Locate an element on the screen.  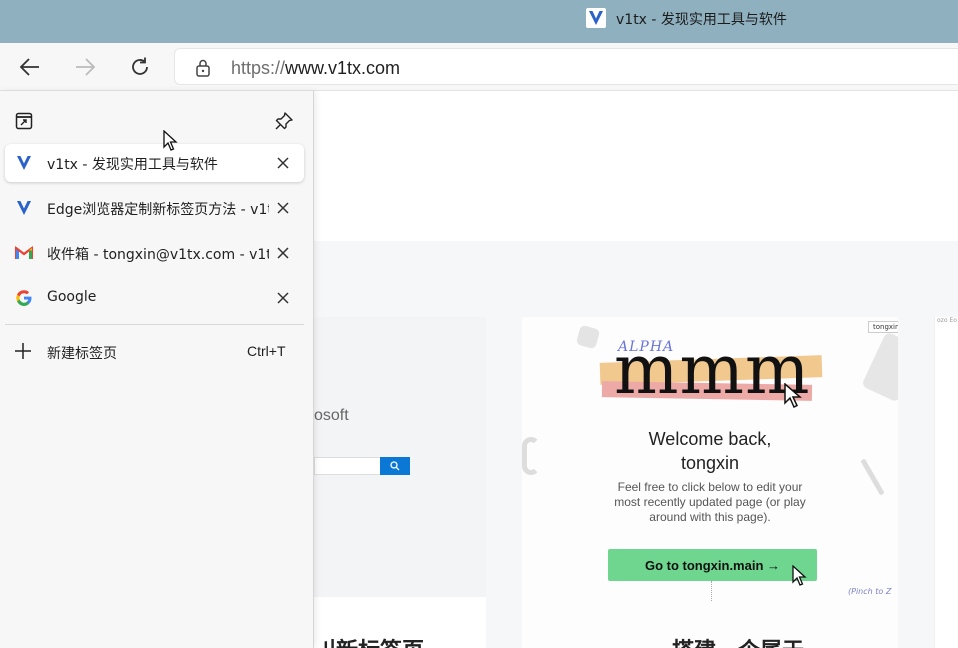
decor-shape-icon is located at coordinates (879, 367).